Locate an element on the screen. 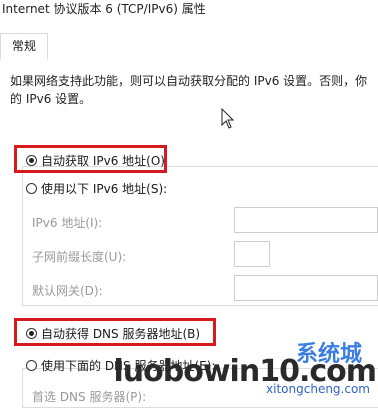 This screenshot has width=378, height=408. preferred-dns-label: 首选 DNS 服务器(P): is located at coordinates (89, 397).